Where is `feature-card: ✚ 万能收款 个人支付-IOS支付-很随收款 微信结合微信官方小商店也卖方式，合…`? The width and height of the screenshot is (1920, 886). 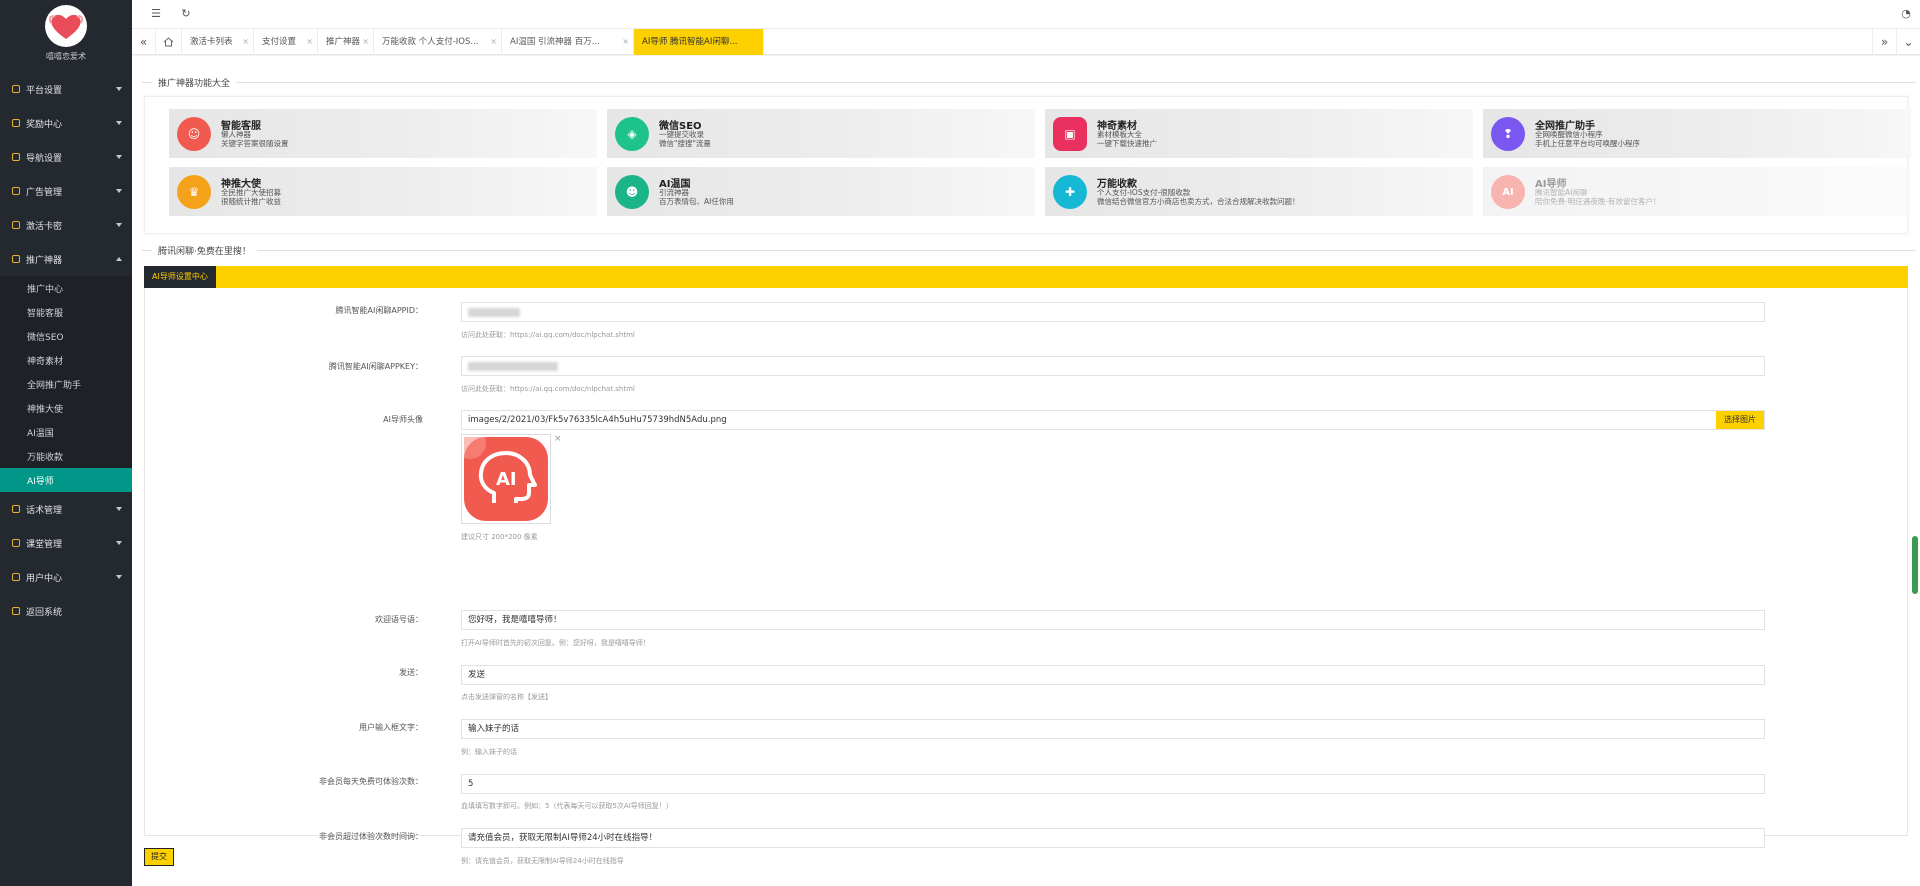
feature-card: ✚ 万能收款 个人支付-IOS支付-很随收款 微信结合微信官方小商店也卖方式，合… is located at coordinates (1259, 191).